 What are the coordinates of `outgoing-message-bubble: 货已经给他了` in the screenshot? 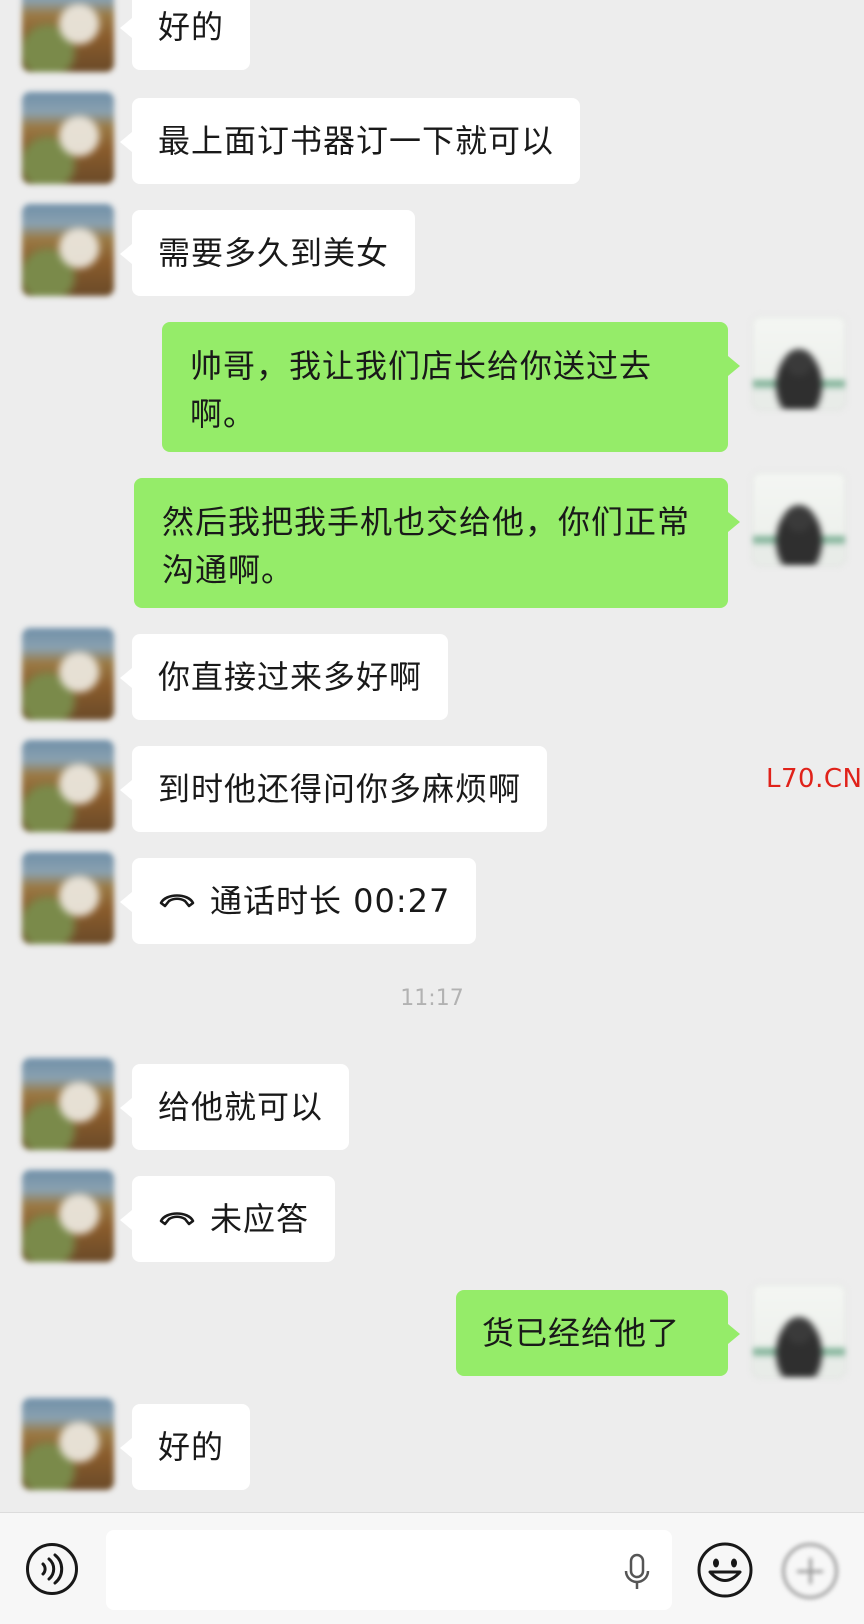 It's located at (598, 1333).